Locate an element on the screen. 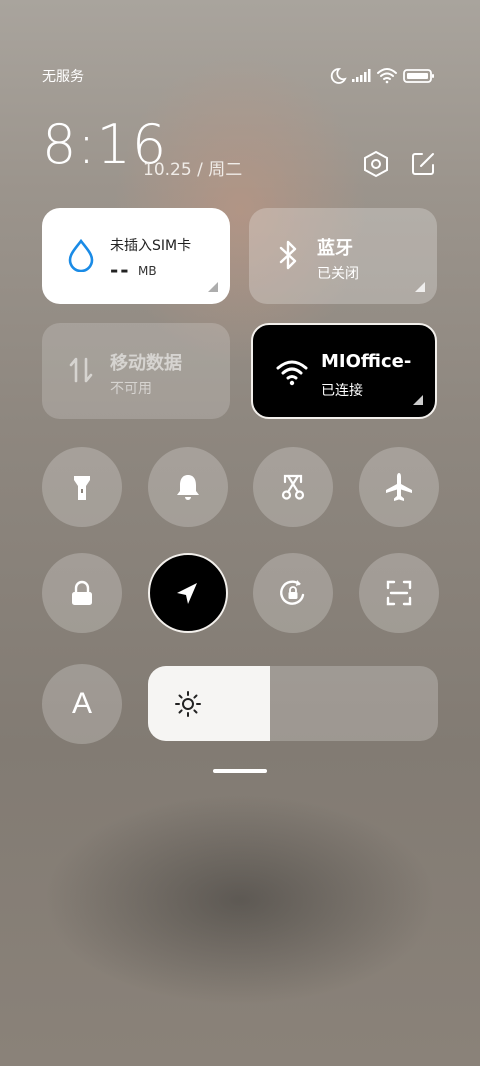 This screenshot has width=480, height=1066. scanner-toggle is located at coordinates (399, 593).